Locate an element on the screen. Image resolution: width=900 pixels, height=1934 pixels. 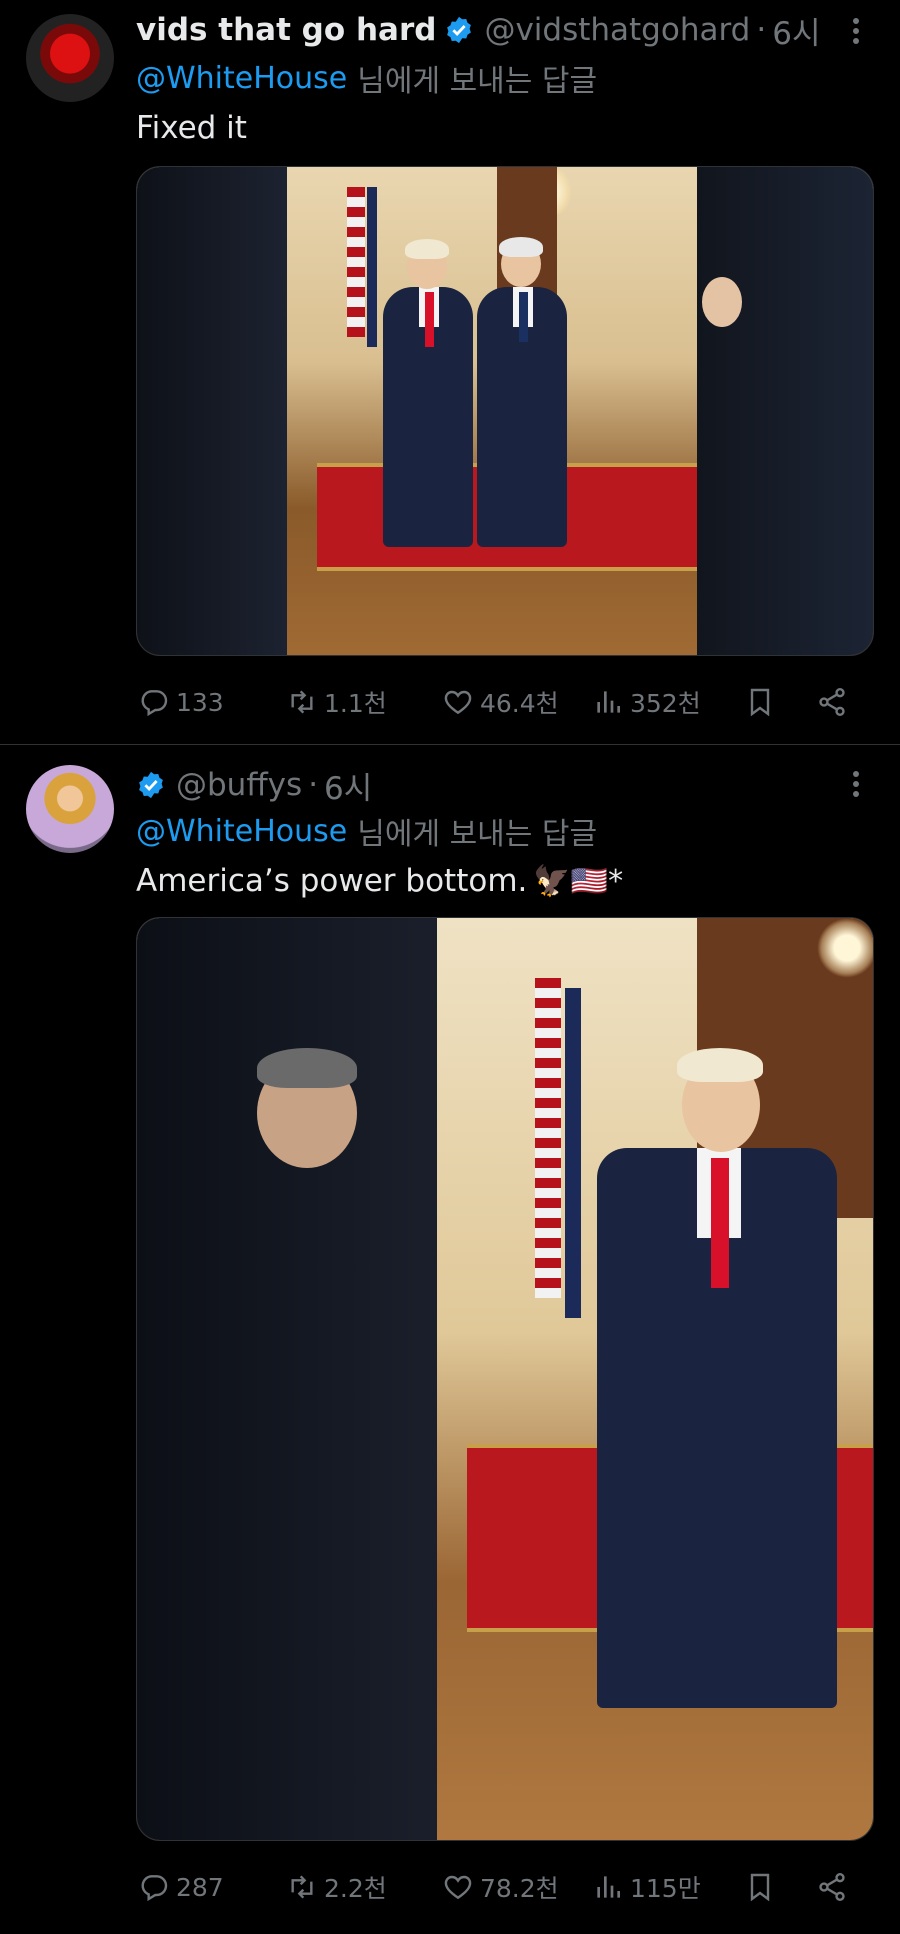
tweet-actions: 133 1.1천 46.4천 352천 is located at coordinates (505, 702).